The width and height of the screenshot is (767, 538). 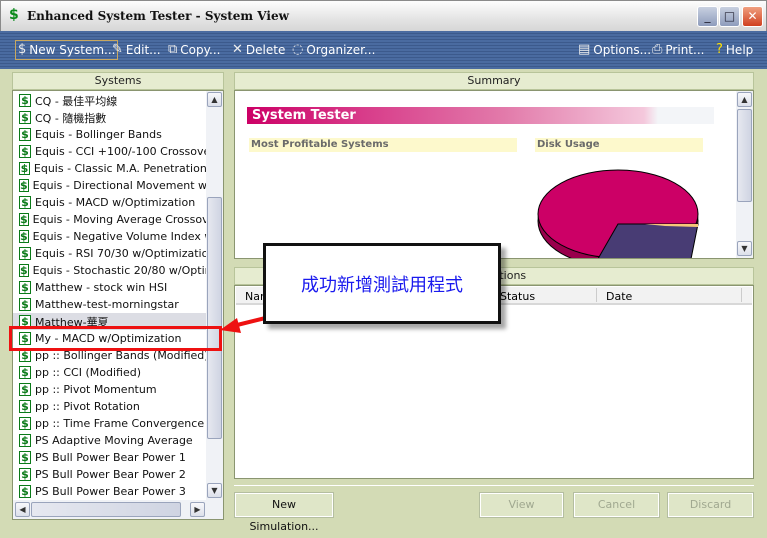 I want to click on scroll-thumb, so click(x=744, y=155).